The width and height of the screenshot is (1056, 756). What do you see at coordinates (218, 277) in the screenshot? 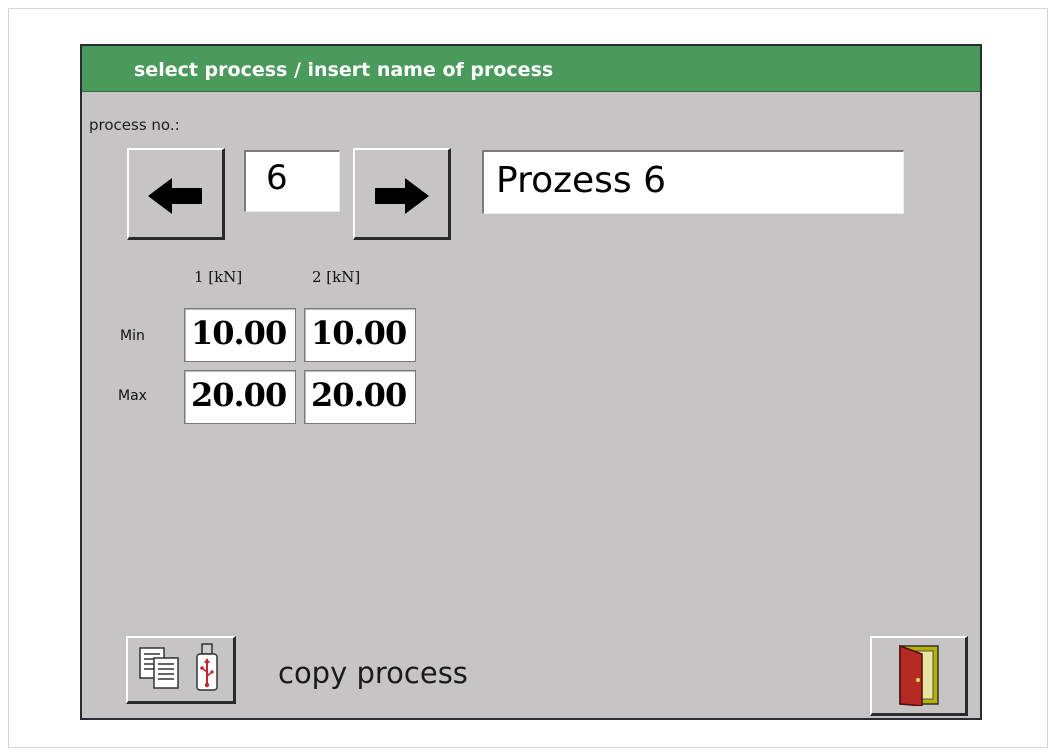
I see `column-header-1: 1 [kN]` at bounding box center [218, 277].